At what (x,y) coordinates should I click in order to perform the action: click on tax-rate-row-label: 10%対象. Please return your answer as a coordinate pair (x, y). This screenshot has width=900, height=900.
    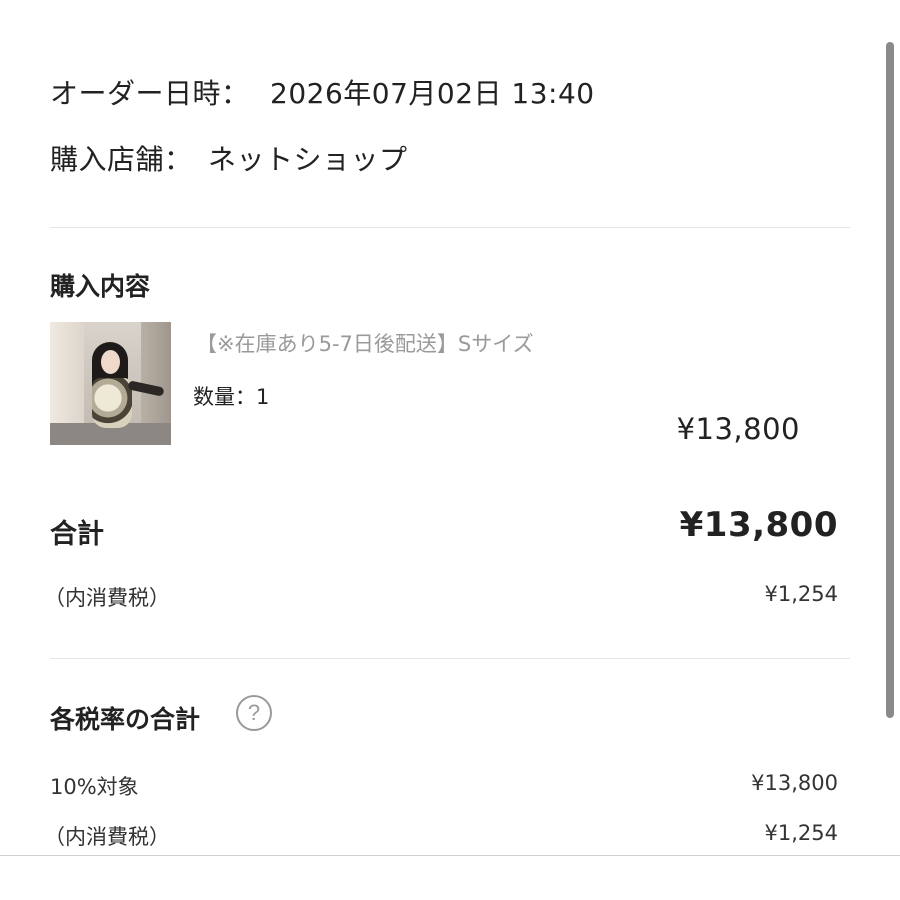
    Looking at the image, I should click on (94, 787).